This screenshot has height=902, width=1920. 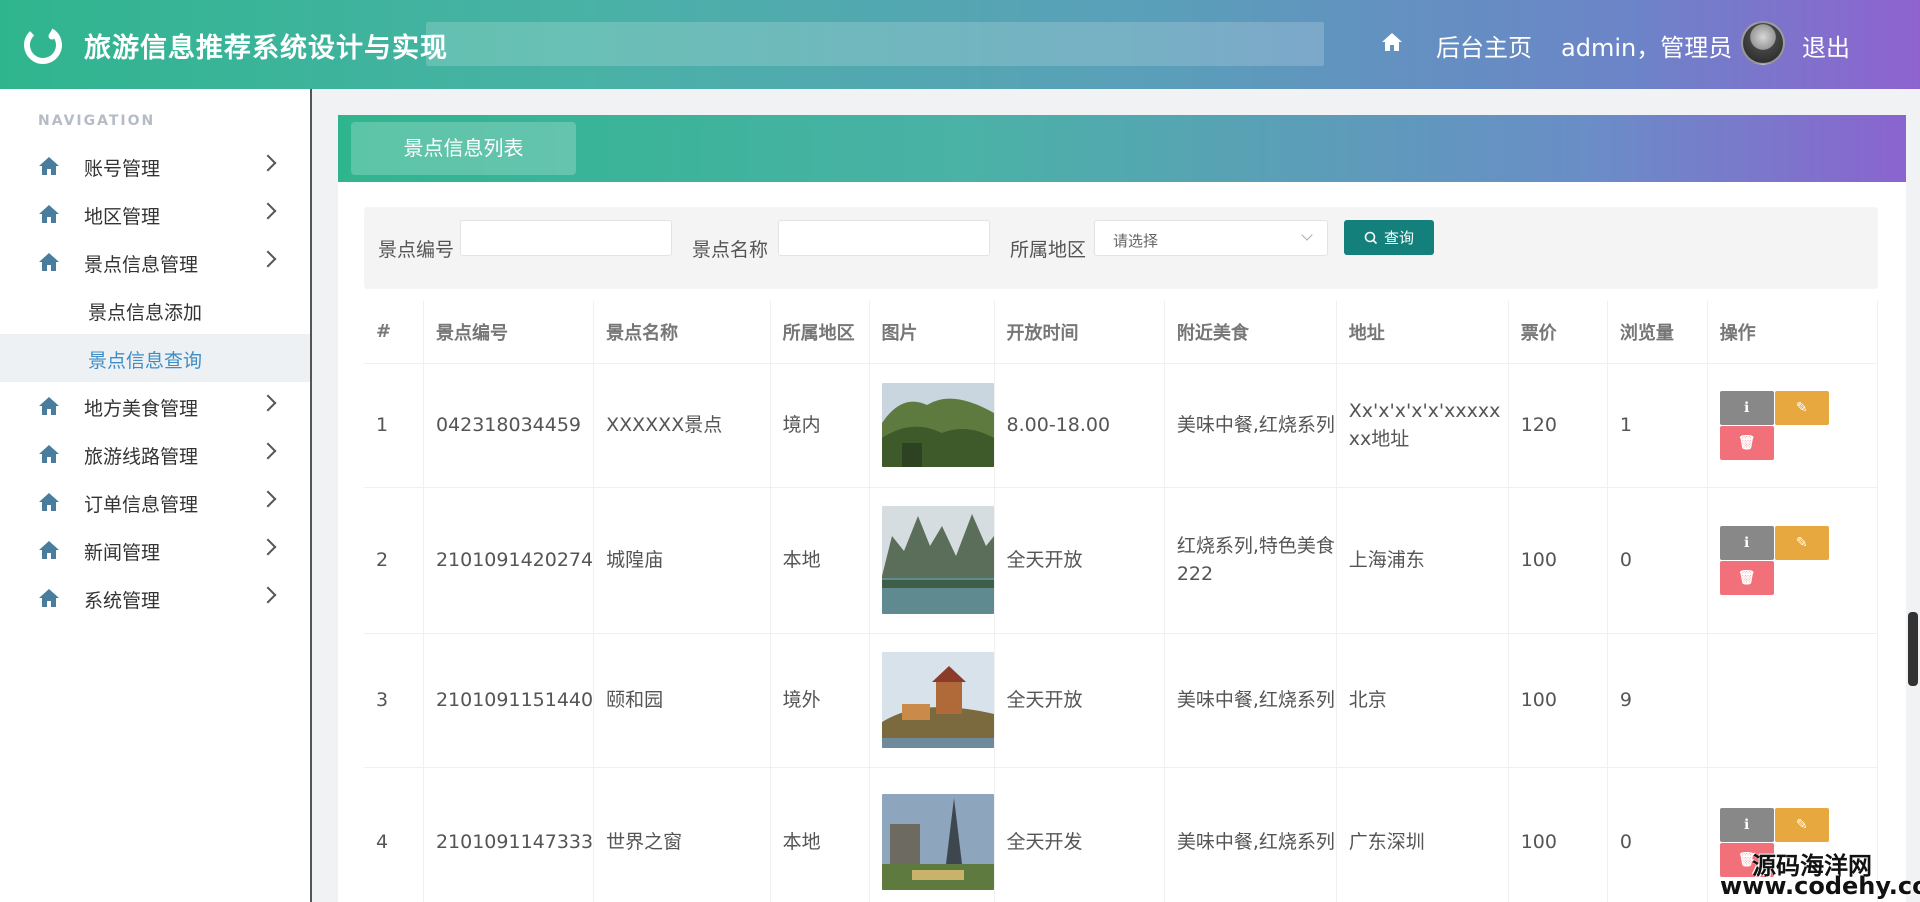 I want to click on sidebar-subitem-query-attraction: 景点信息查询, so click(x=155, y=358).